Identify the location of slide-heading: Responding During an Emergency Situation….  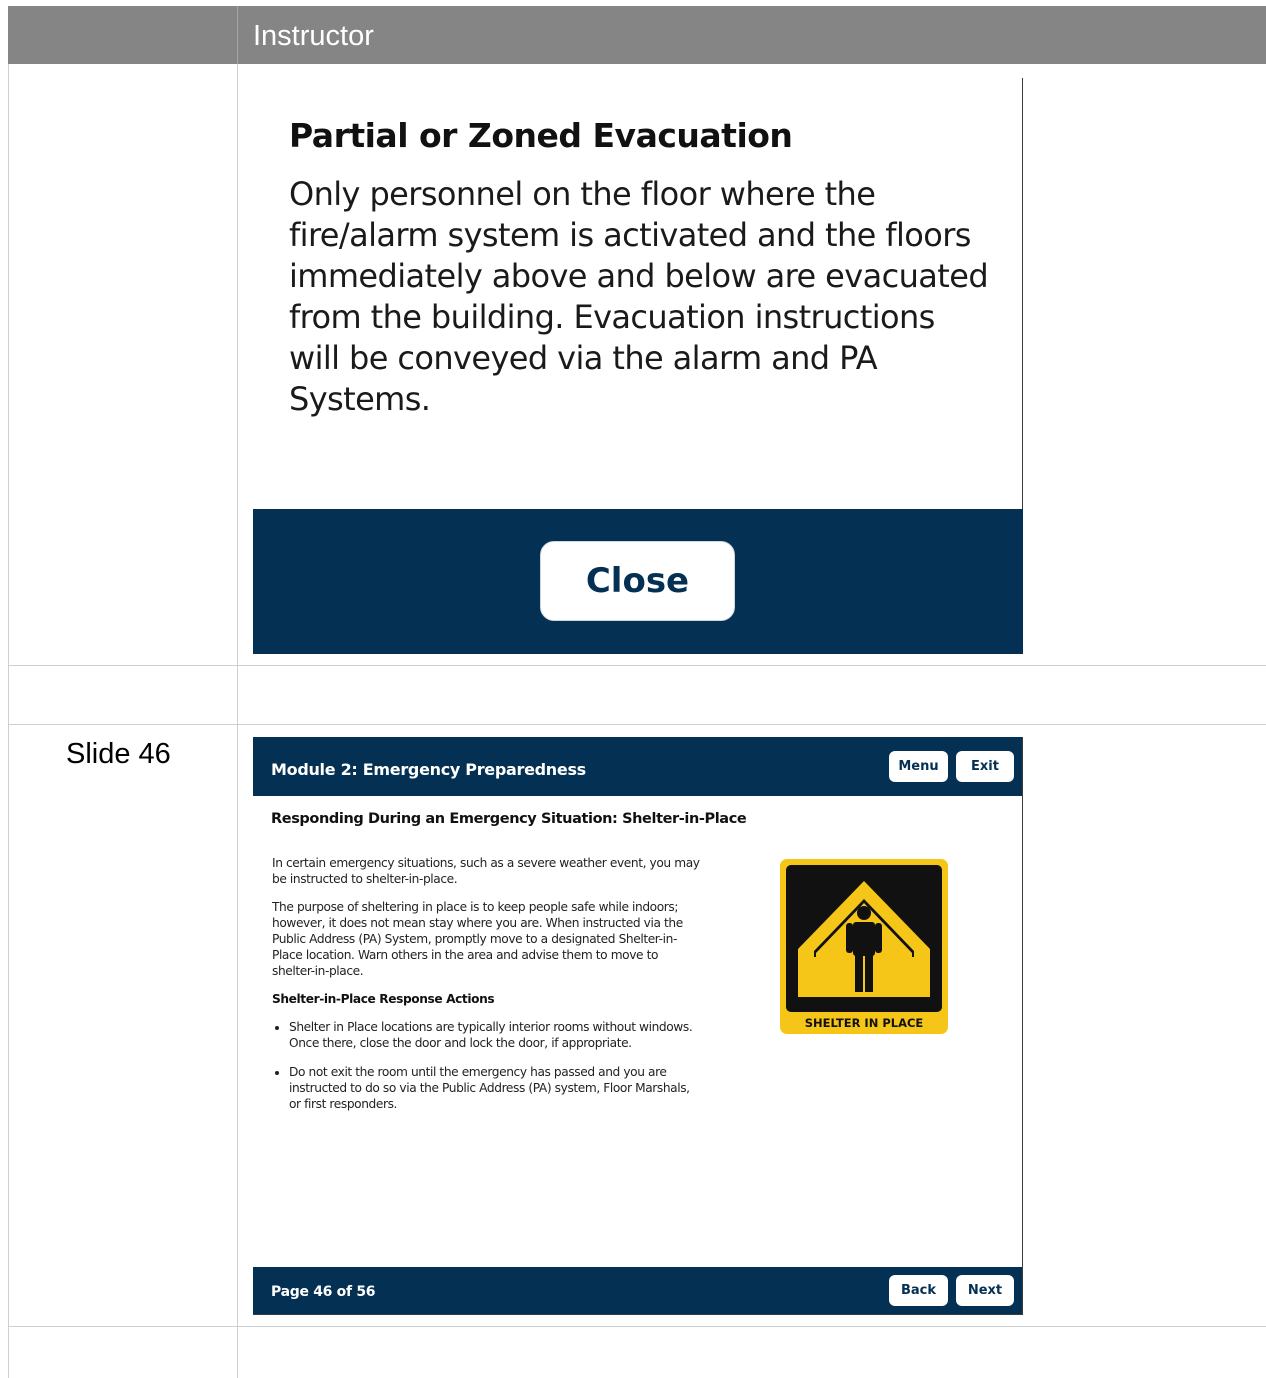
(509, 819).